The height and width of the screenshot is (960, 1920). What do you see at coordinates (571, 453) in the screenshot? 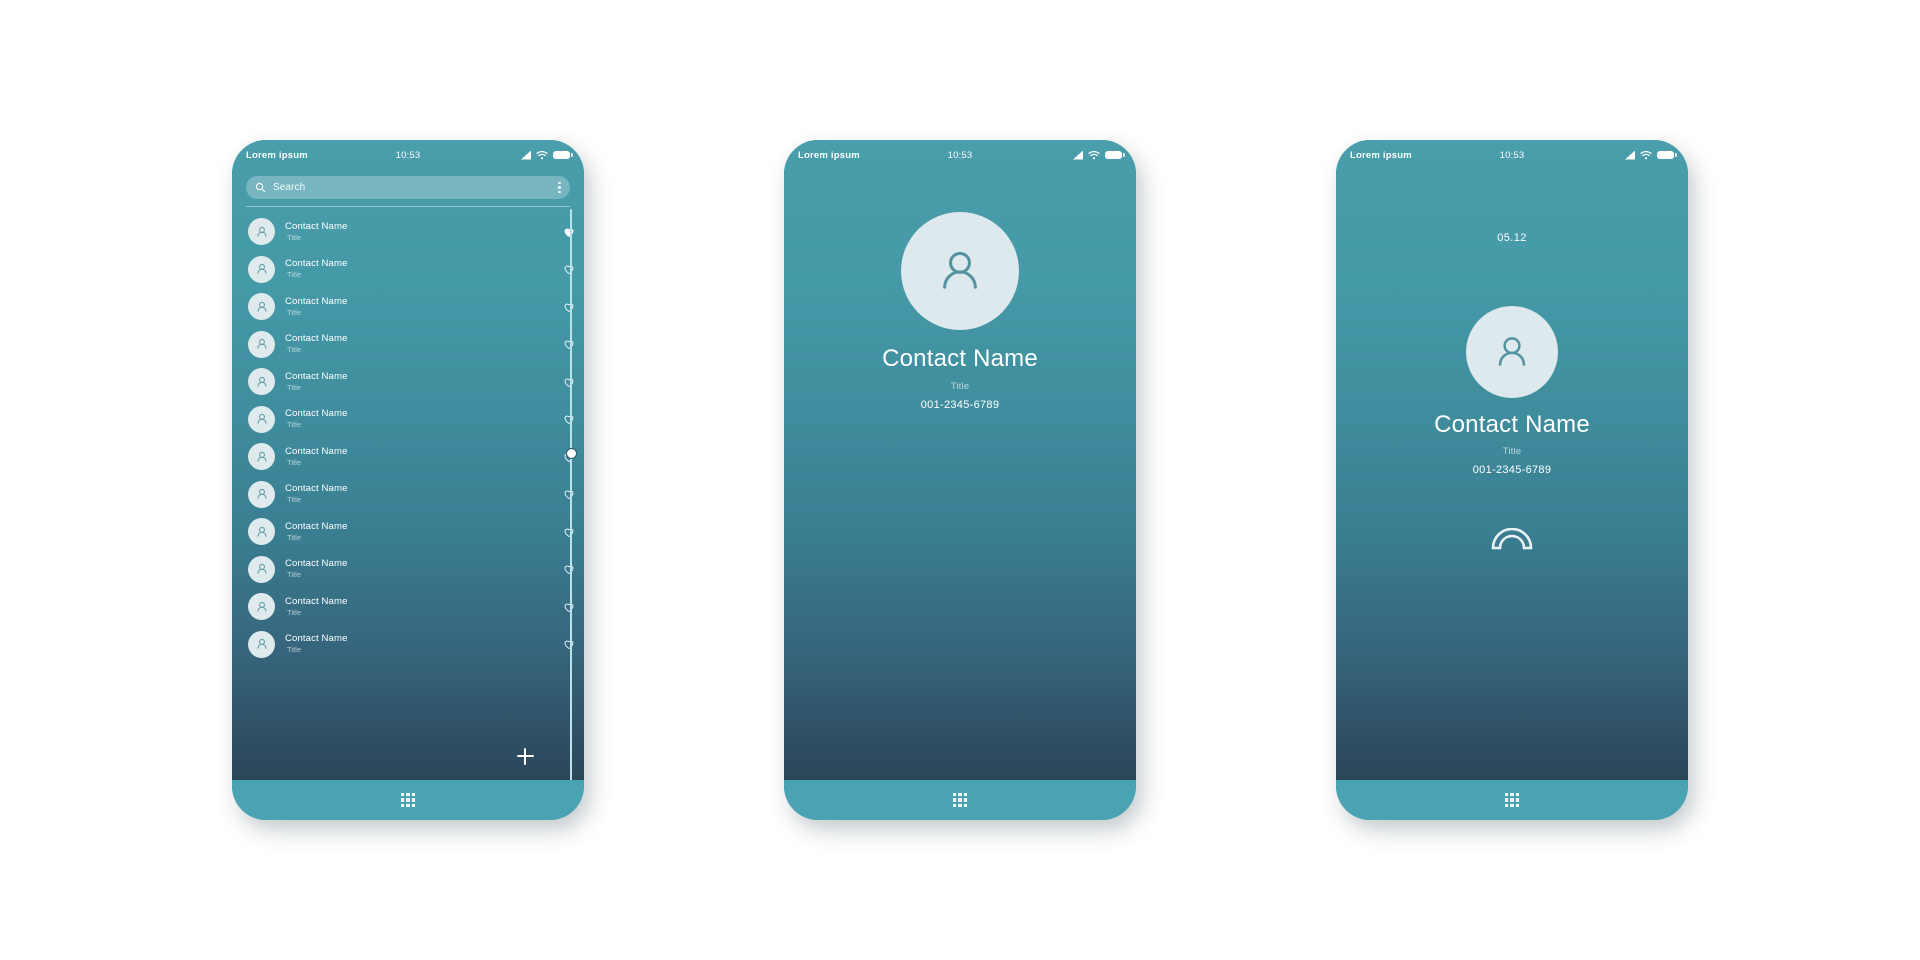
I see `scrollbar-thumb` at bounding box center [571, 453].